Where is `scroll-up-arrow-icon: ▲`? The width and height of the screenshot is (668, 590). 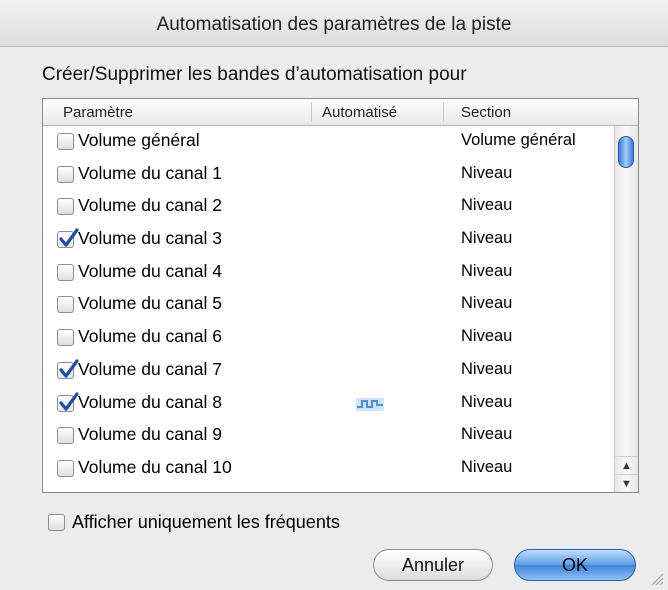
scroll-up-arrow-icon: ▲ is located at coordinates (626, 465).